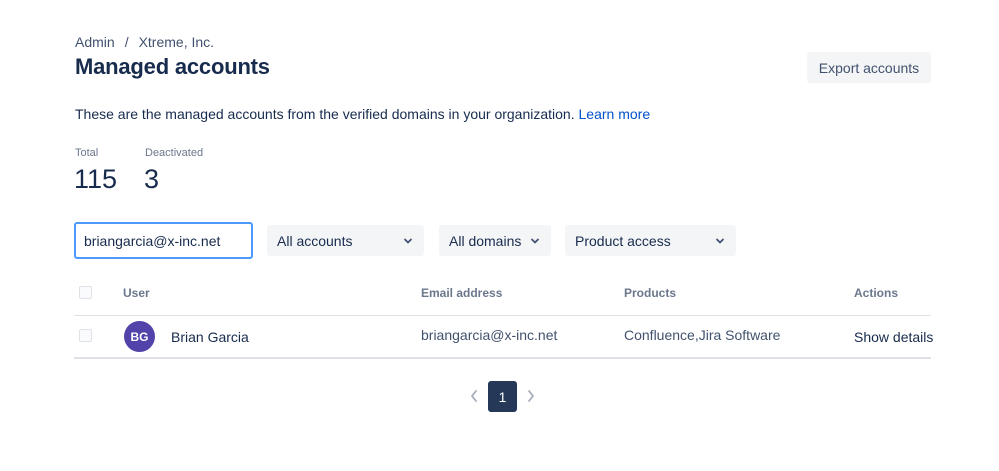  What do you see at coordinates (210, 337) in the screenshot?
I see `user-name: Brian Garcia` at bounding box center [210, 337].